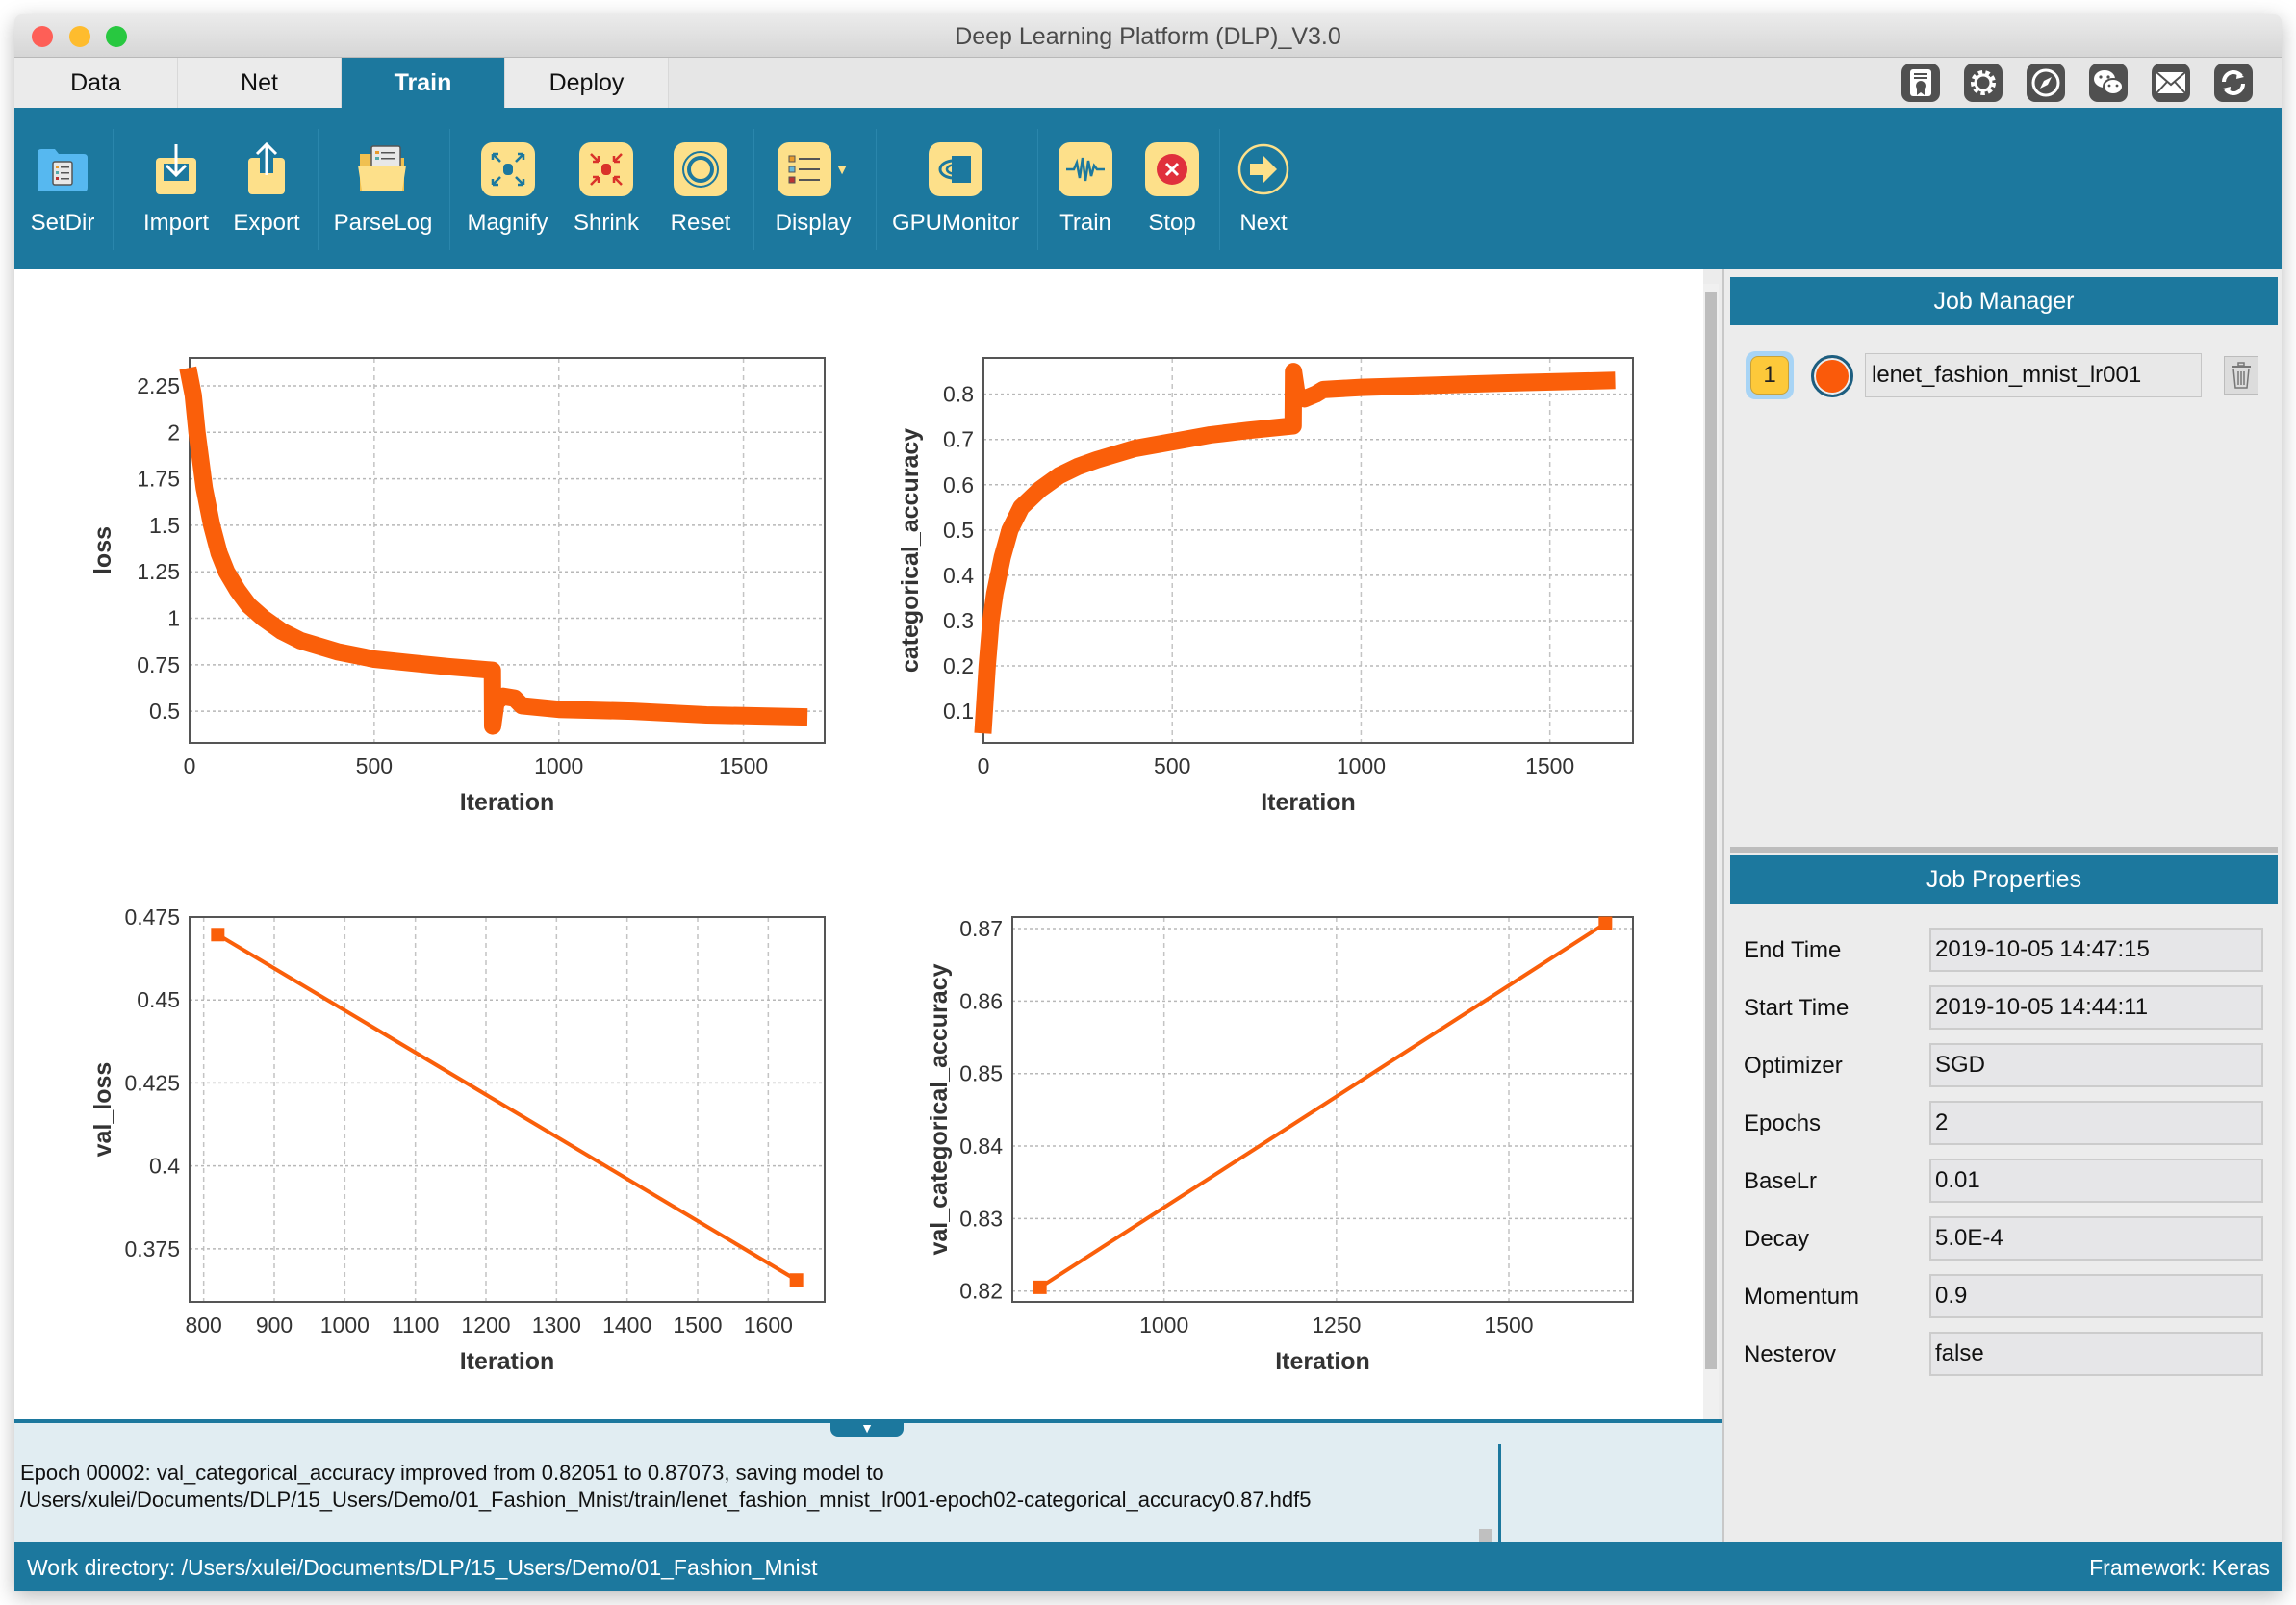  I want to click on y-tick-label: 0.45, so click(158, 999).